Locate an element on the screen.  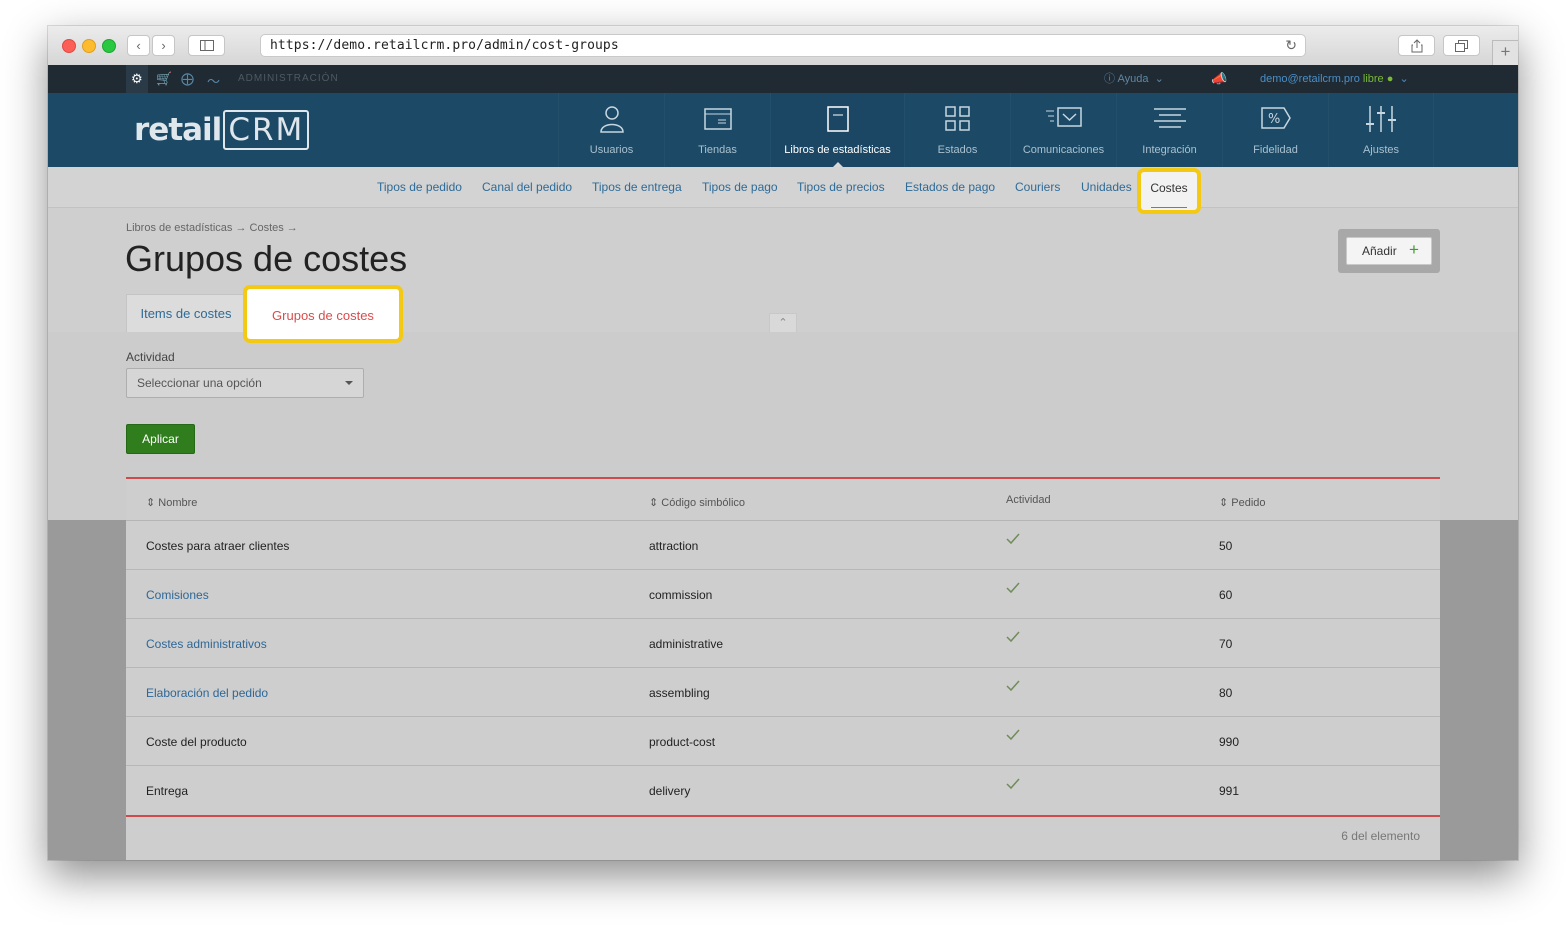
sidebar-toggle-icon is located at coordinates (206, 45).